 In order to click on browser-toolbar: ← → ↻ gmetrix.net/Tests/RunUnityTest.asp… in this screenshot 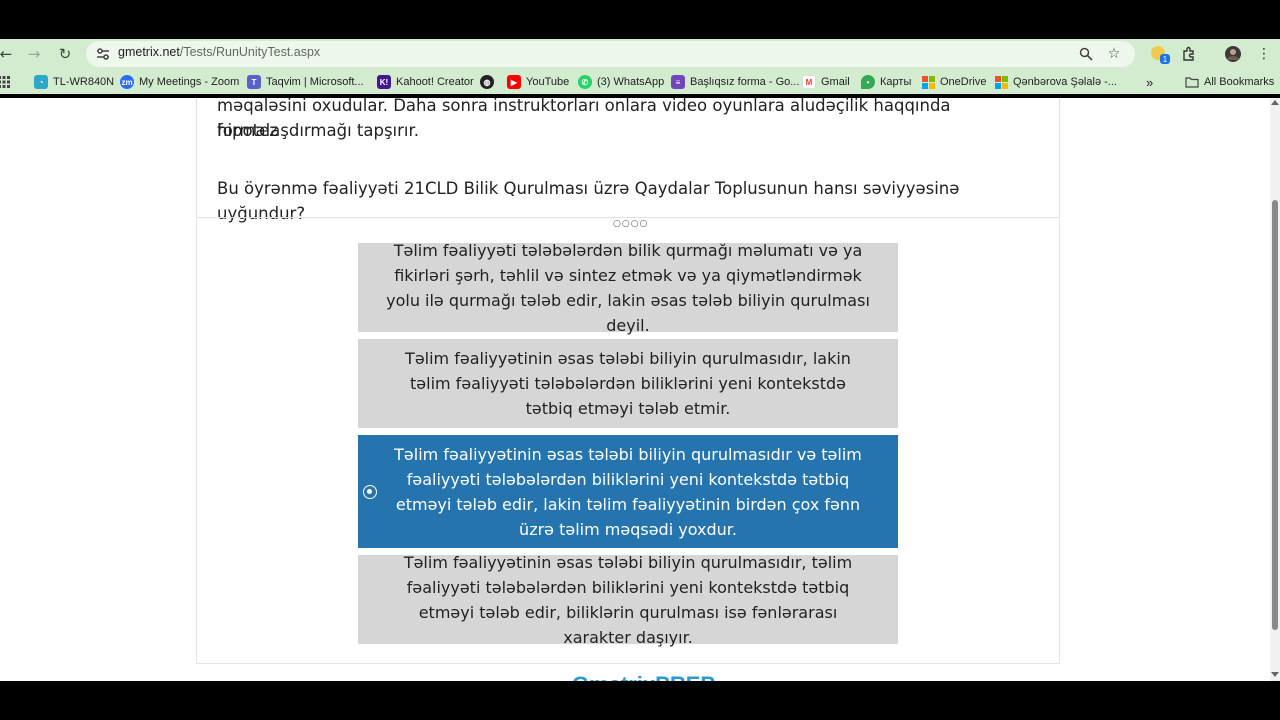, I will do `click(640, 54)`.